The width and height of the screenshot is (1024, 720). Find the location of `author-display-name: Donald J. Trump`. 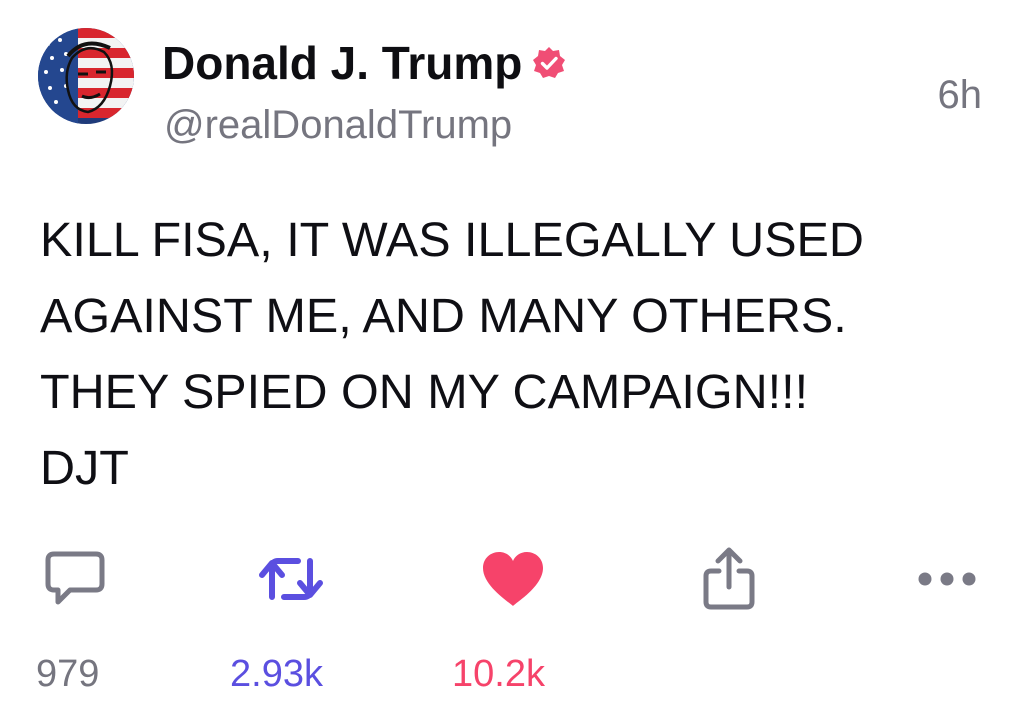

author-display-name: Donald J. Trump is located at coordinates (364, 63).